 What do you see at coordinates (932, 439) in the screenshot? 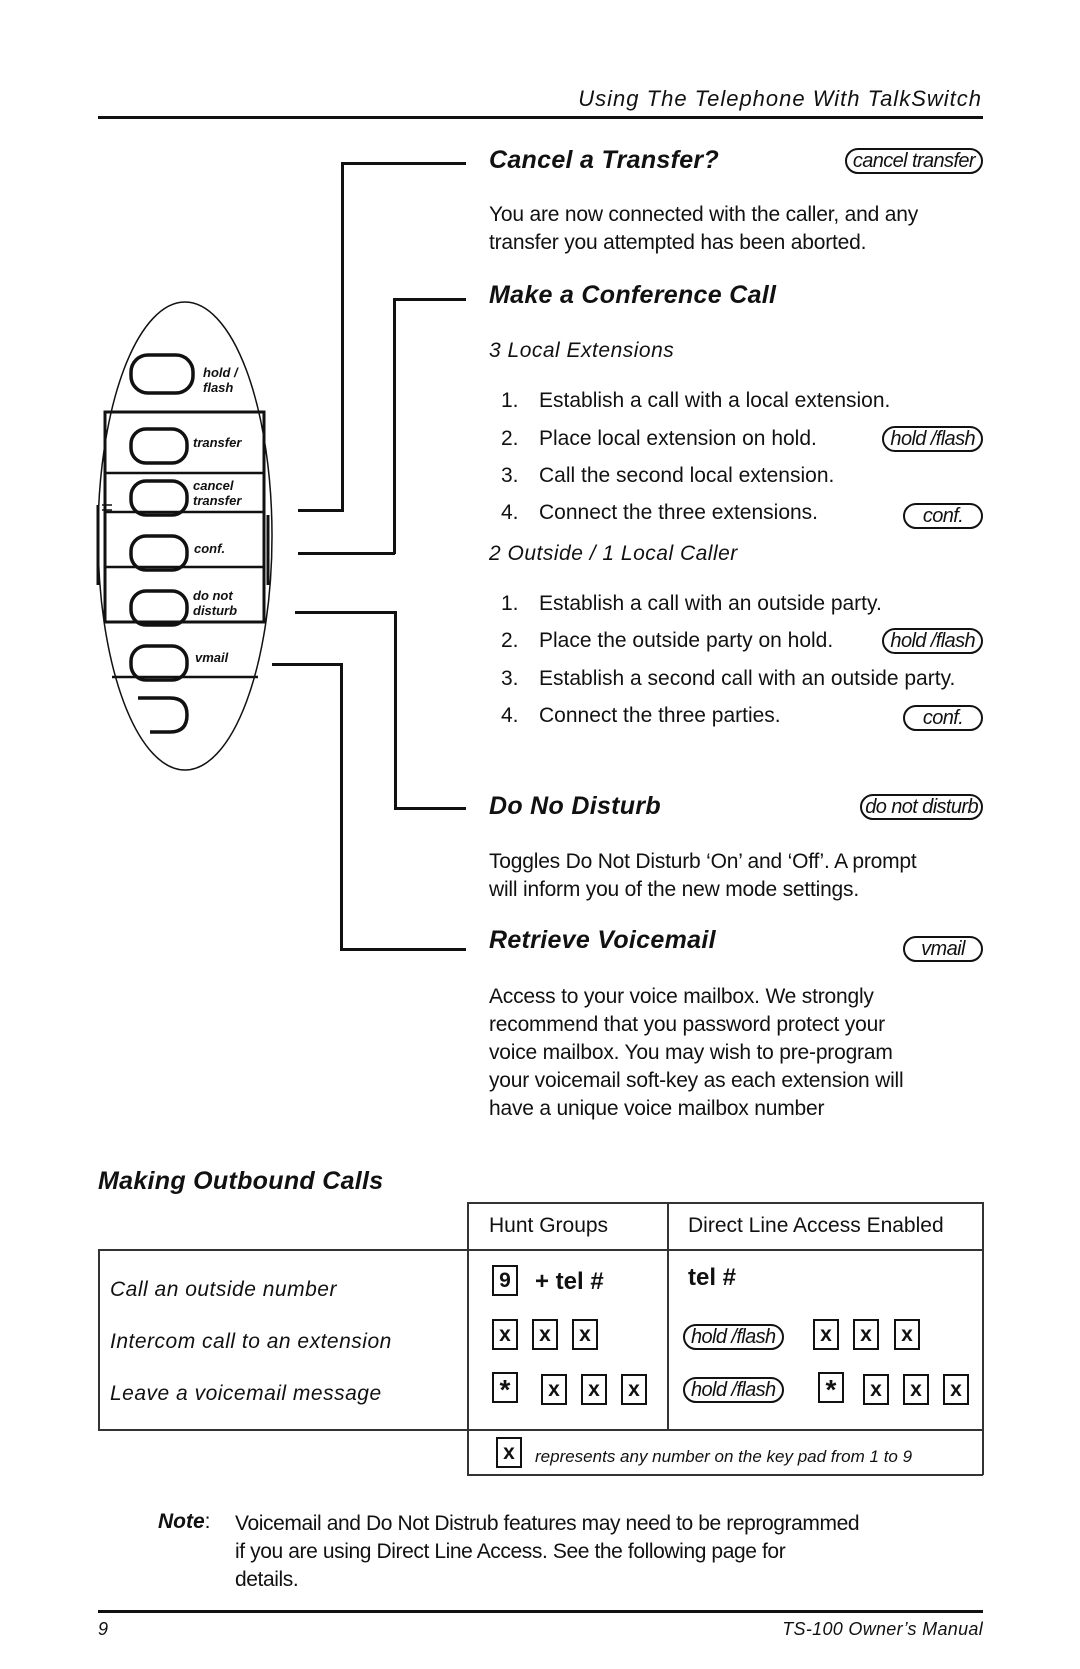
I see `local-step-2-key: hold /flash` at bounding box center [932, 439].